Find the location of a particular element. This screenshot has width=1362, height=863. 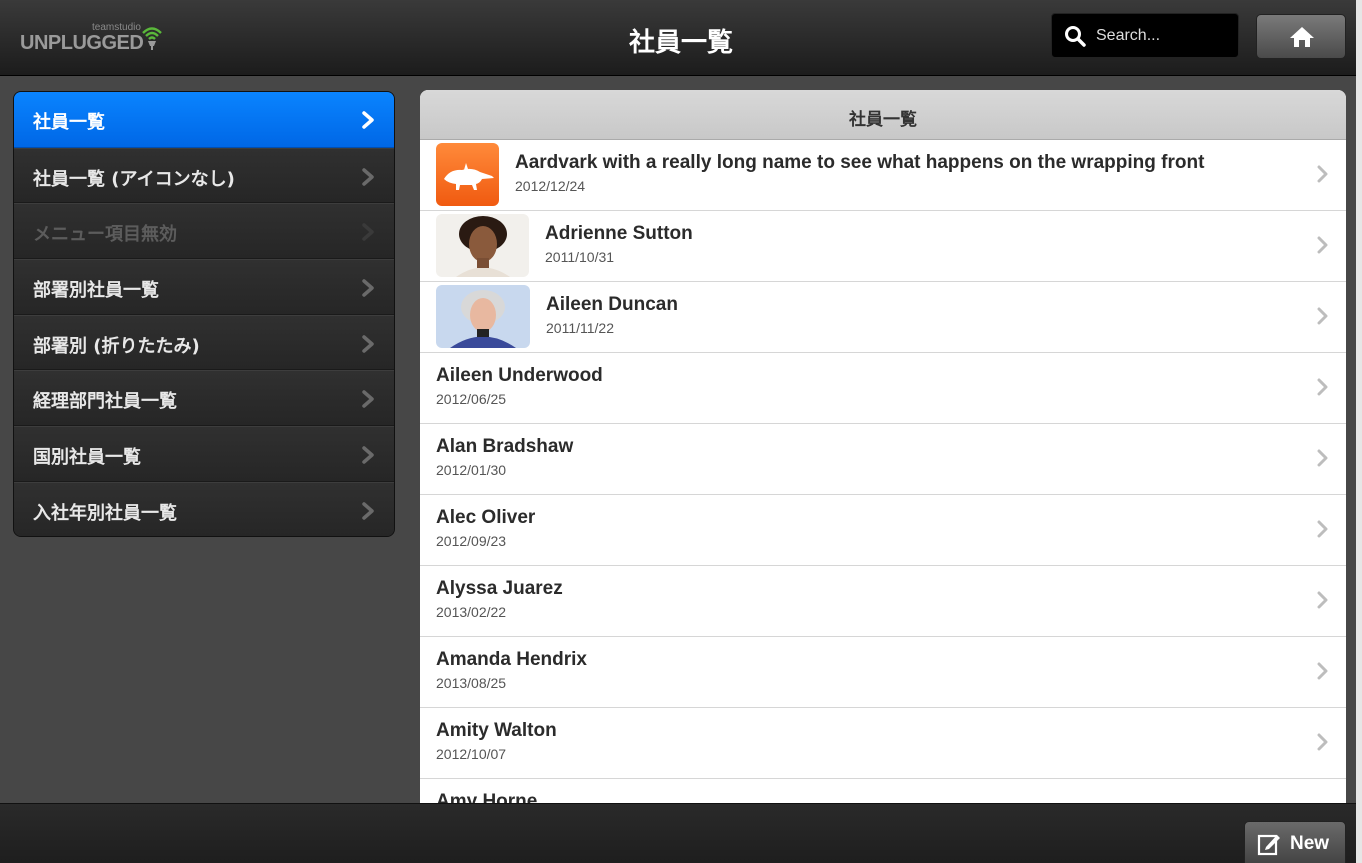

top-toolbar: teamstudio UNPLUGGED 社員一覧 is located at coordinates (681, 38).